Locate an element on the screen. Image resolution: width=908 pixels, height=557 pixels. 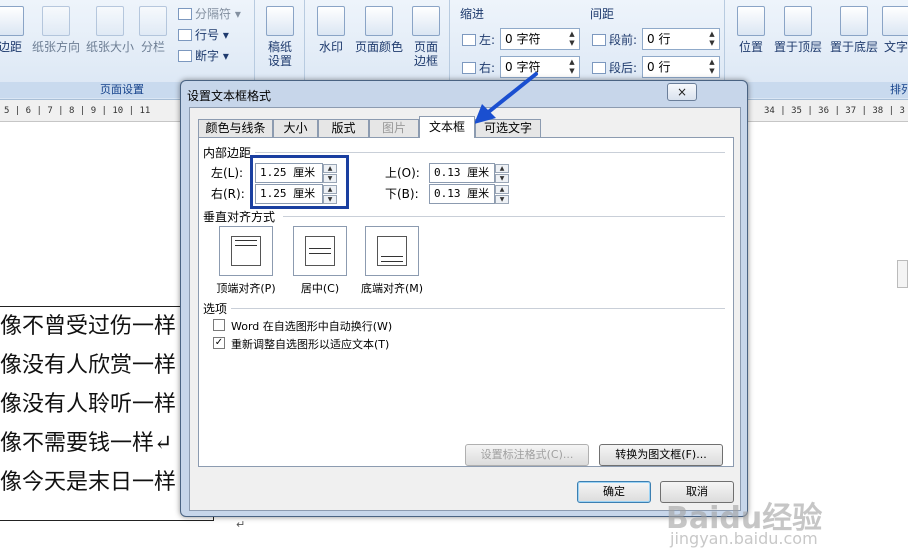
manuscript-button: 稿纸设置 is located at coordinates (280, 37).